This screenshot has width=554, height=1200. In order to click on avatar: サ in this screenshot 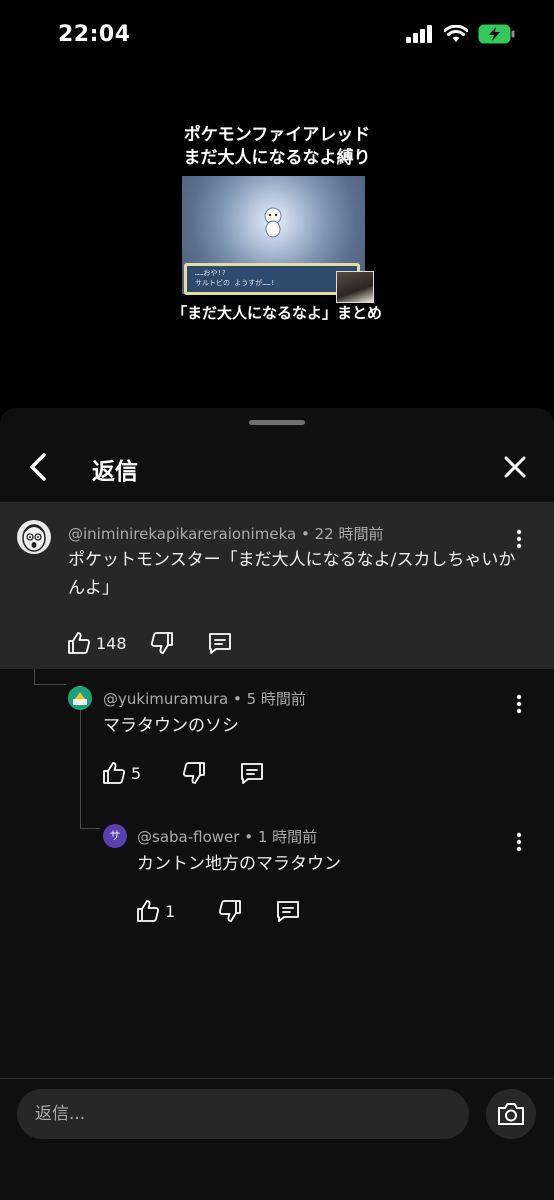, I will do `click(115, 836)`.